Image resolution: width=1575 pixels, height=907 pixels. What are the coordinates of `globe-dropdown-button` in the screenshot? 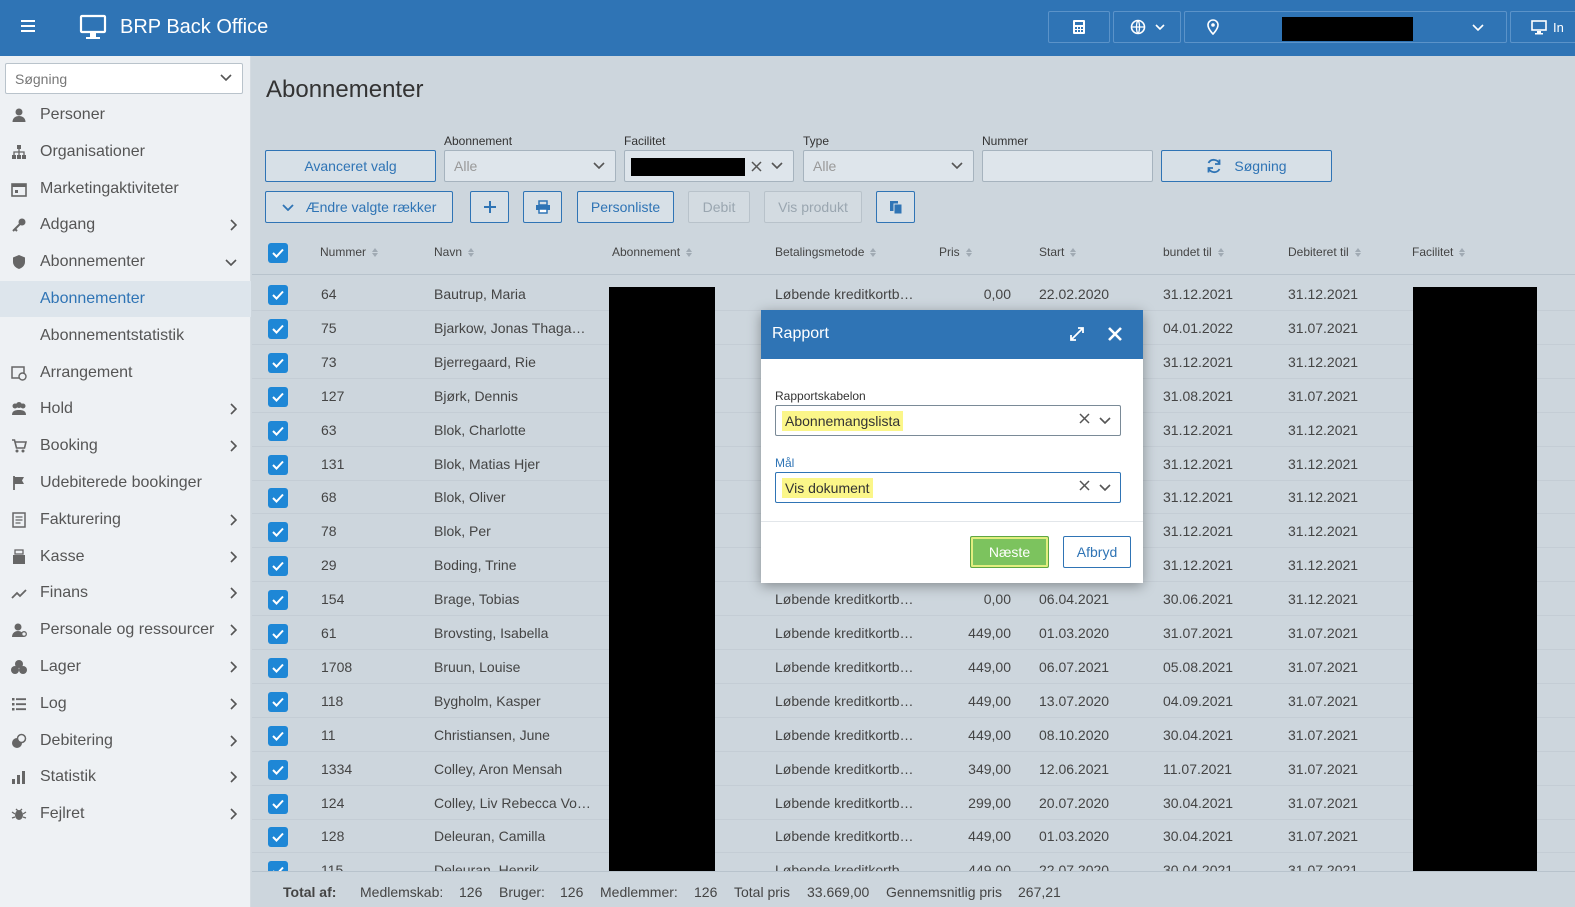 It's located at (1147, 27).